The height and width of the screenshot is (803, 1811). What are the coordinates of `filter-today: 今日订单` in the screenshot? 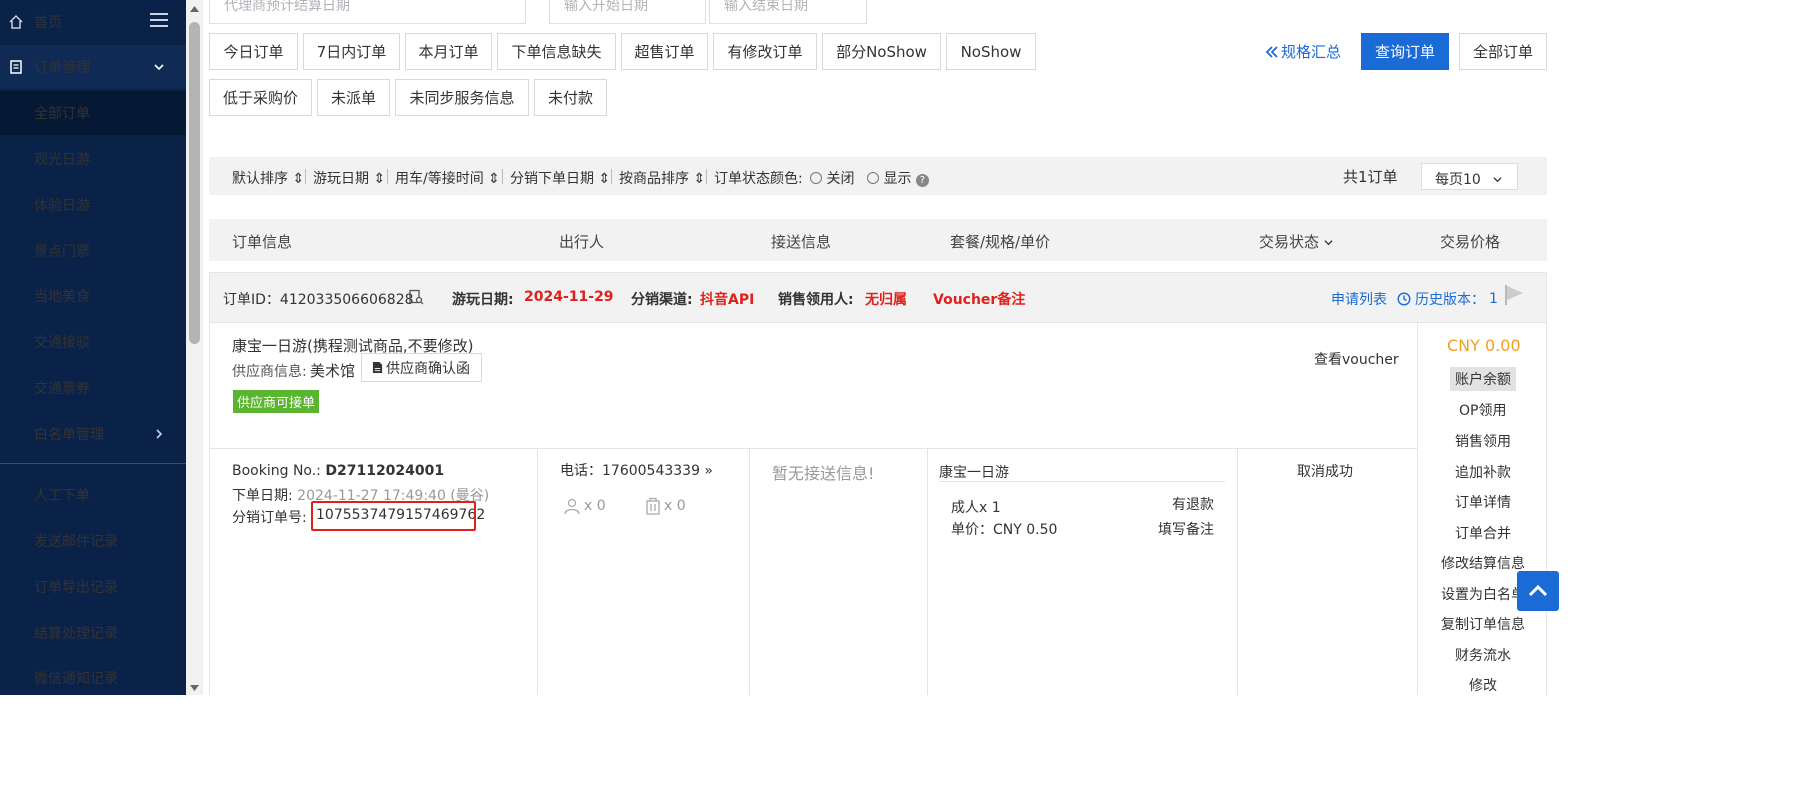 It's located at (253, 51).